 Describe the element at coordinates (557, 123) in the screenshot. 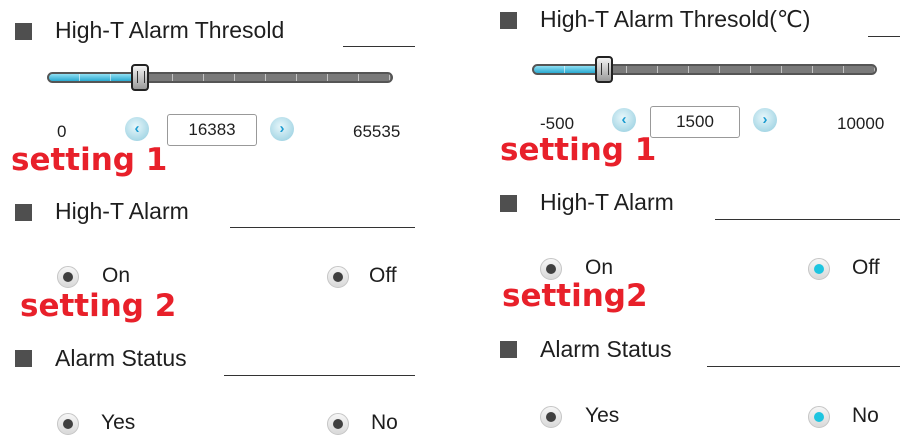

I see `threshold-min: -500` at that location.